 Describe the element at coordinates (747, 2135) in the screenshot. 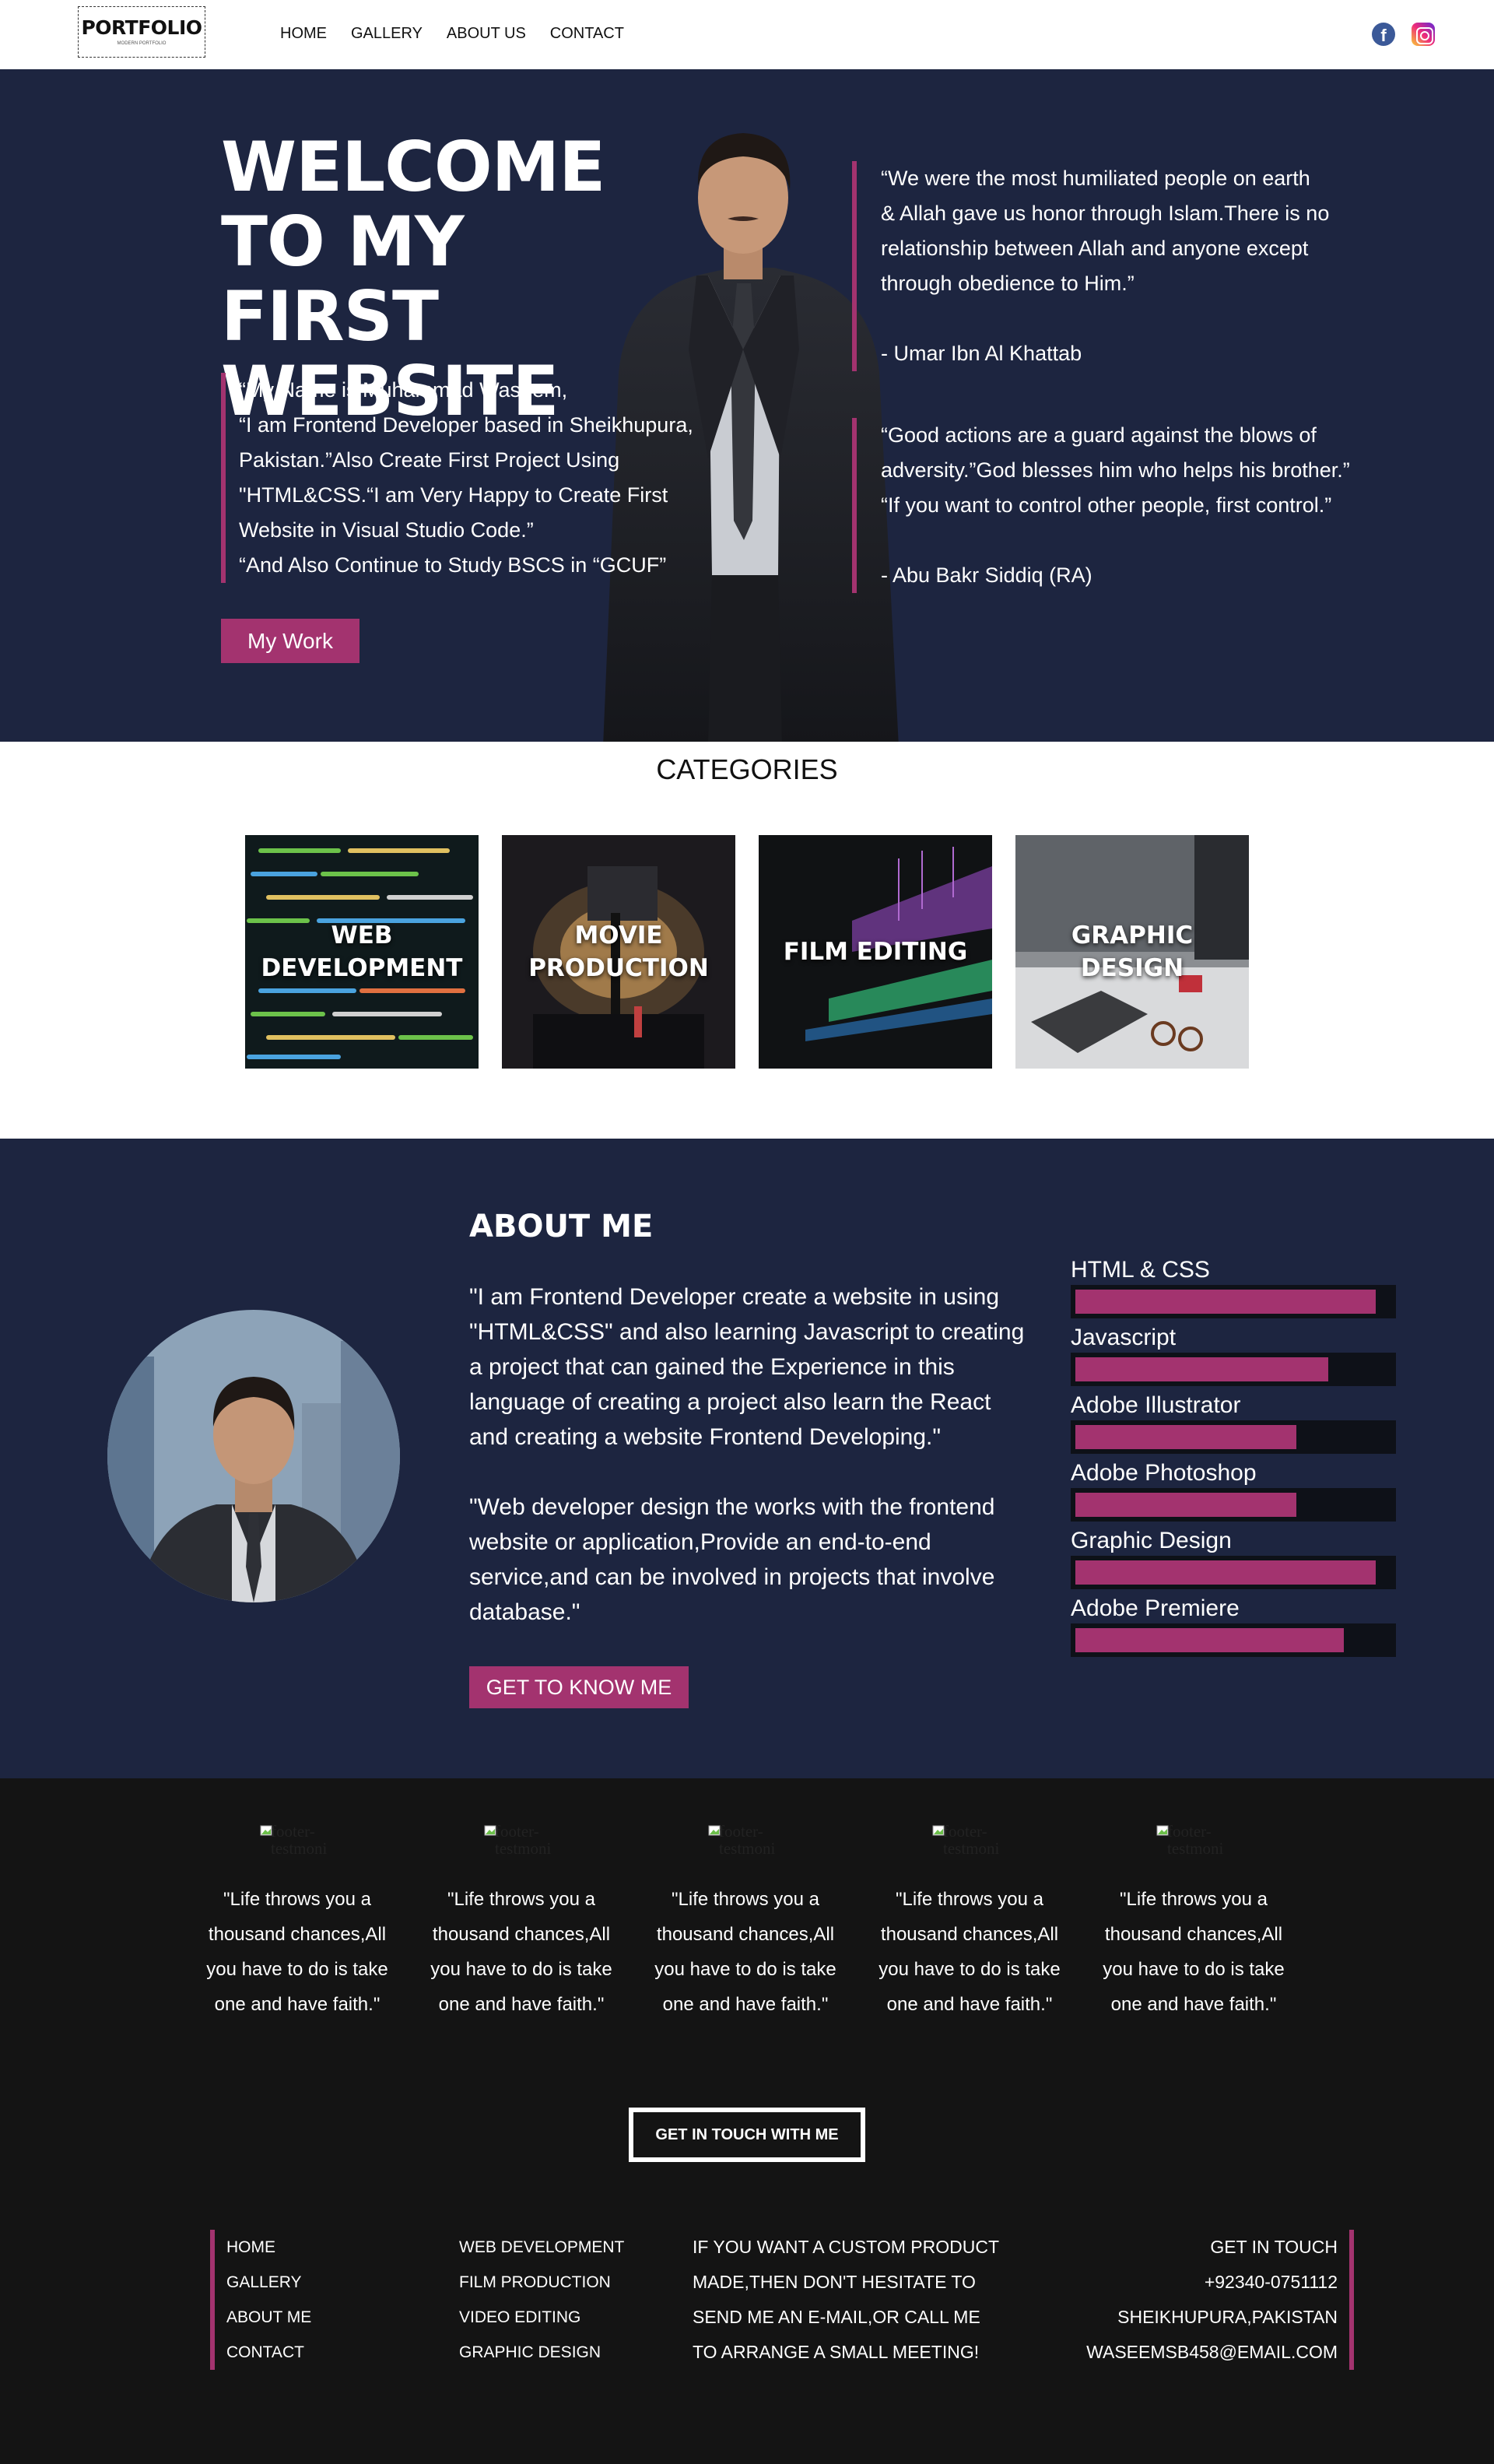

I see `get-in-touch-button: GET IN TOUCH WITH ME` at that location.